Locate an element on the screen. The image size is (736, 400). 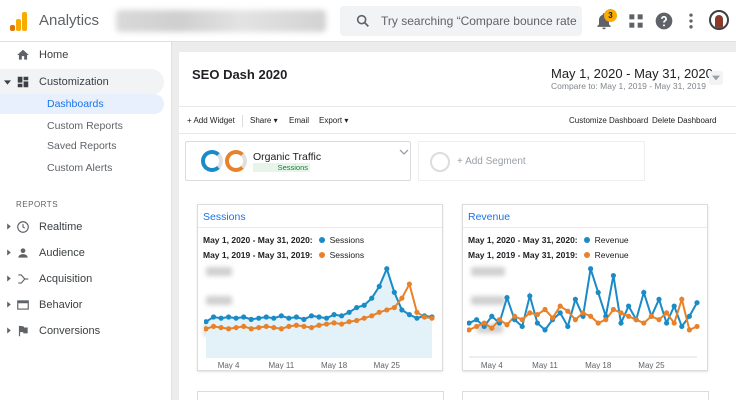
add-widget-button: + Add Widget is located at coordinates (211, 120).